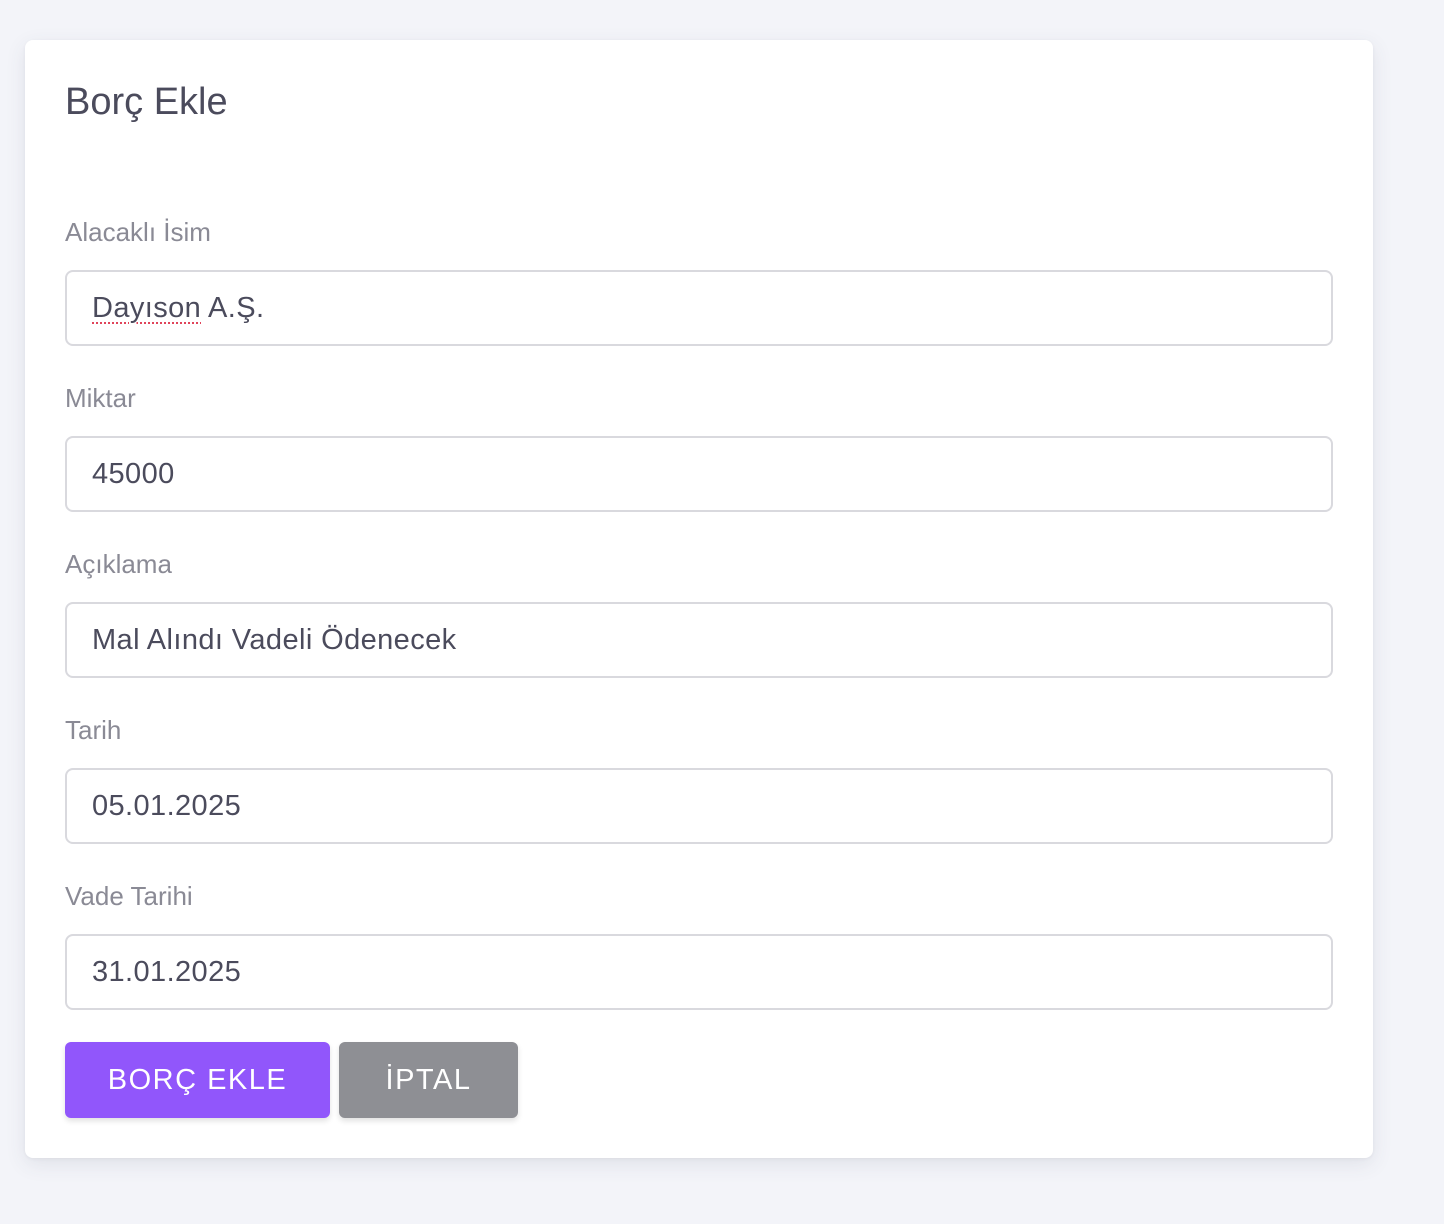 Image resolution: width=1444 pixels, height=1224 pixels. What do you see at coordinates (129, 896) in the screenshot?
I see `due-date-label: Vade Tarihi` at bounding box center [129, 896].